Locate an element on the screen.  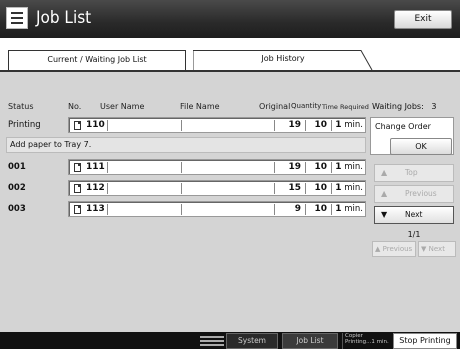
tab-bar: Current / Waiting Job List Job History is located at coordinates (230, 55).